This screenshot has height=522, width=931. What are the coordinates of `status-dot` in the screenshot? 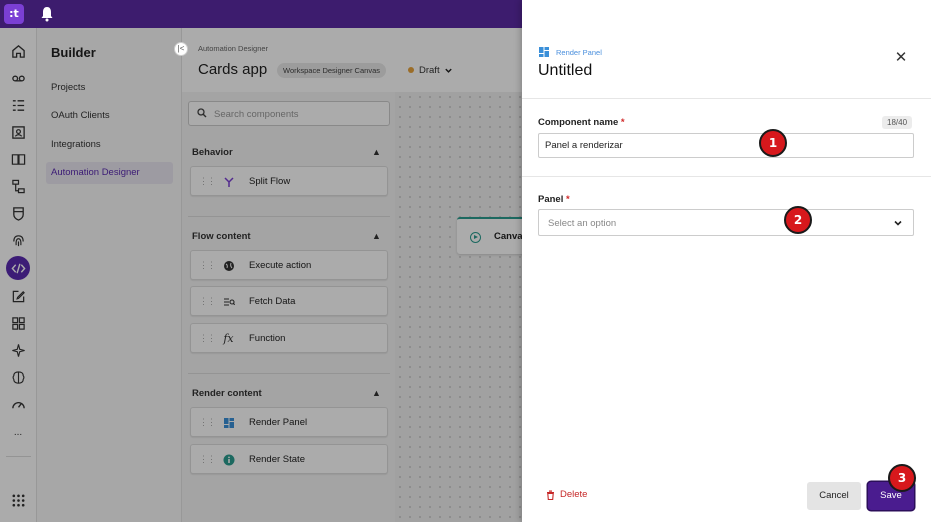 It's located at (411, 70).